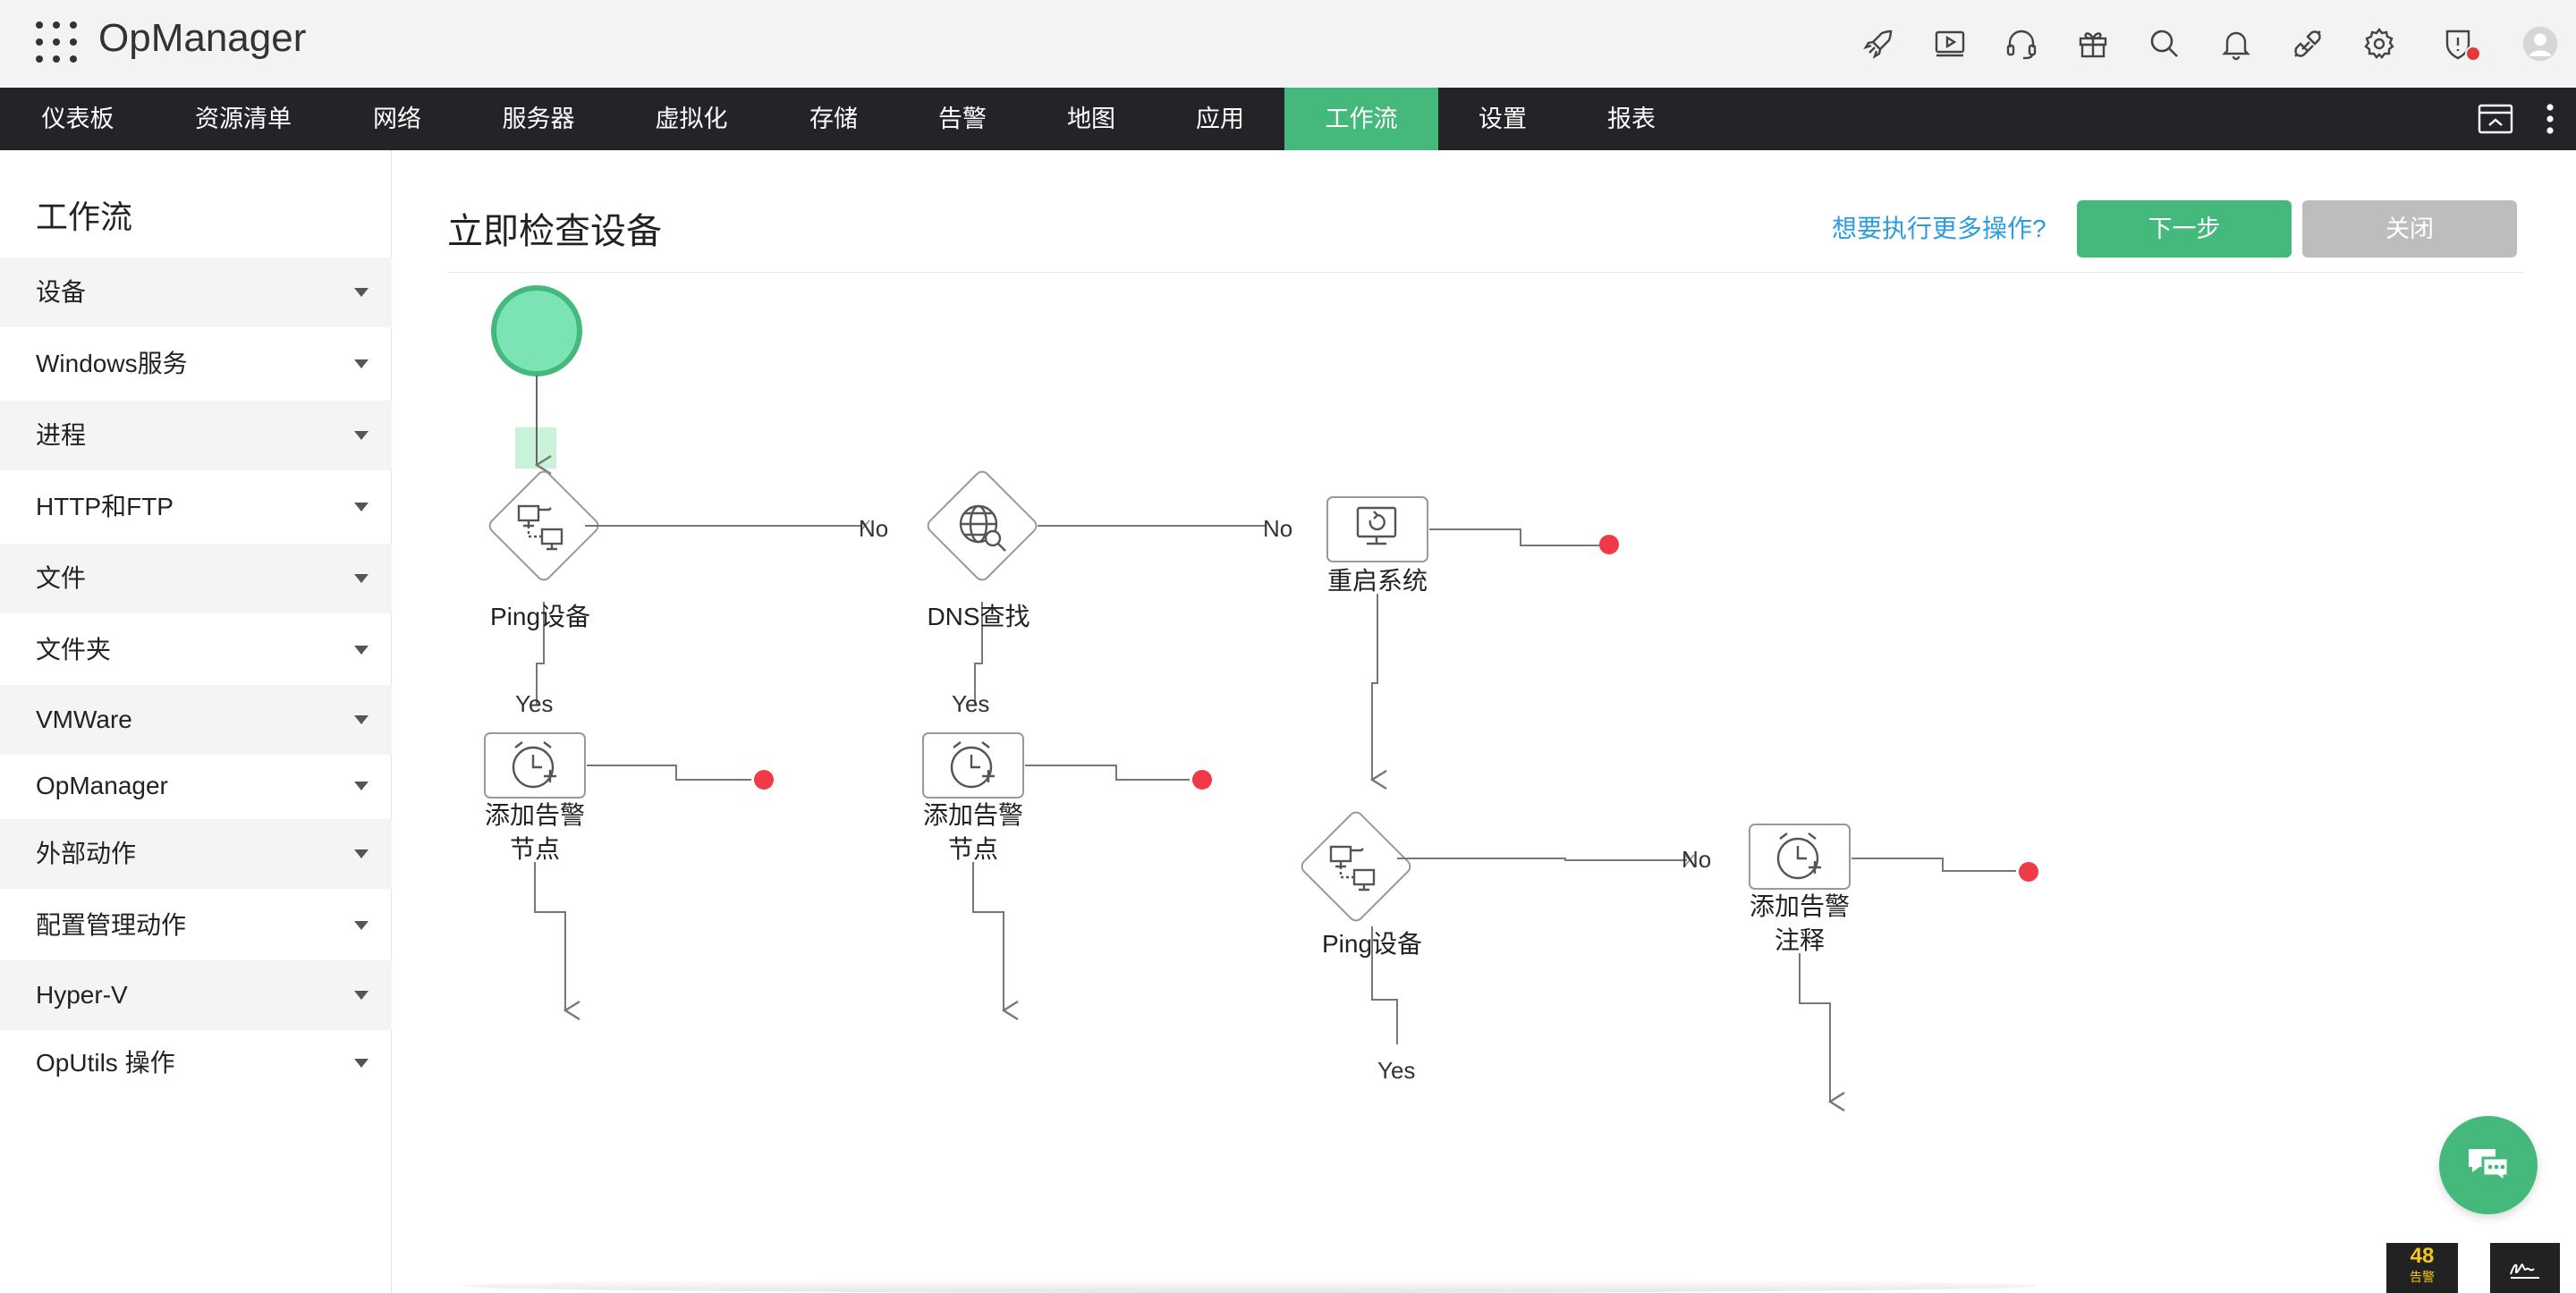 The image size is (2576, 1293). What do you see at coordinates (1631, 119) in the screenshot?
I see `nav-reports: 报表` at bounding box center [1631, 119].